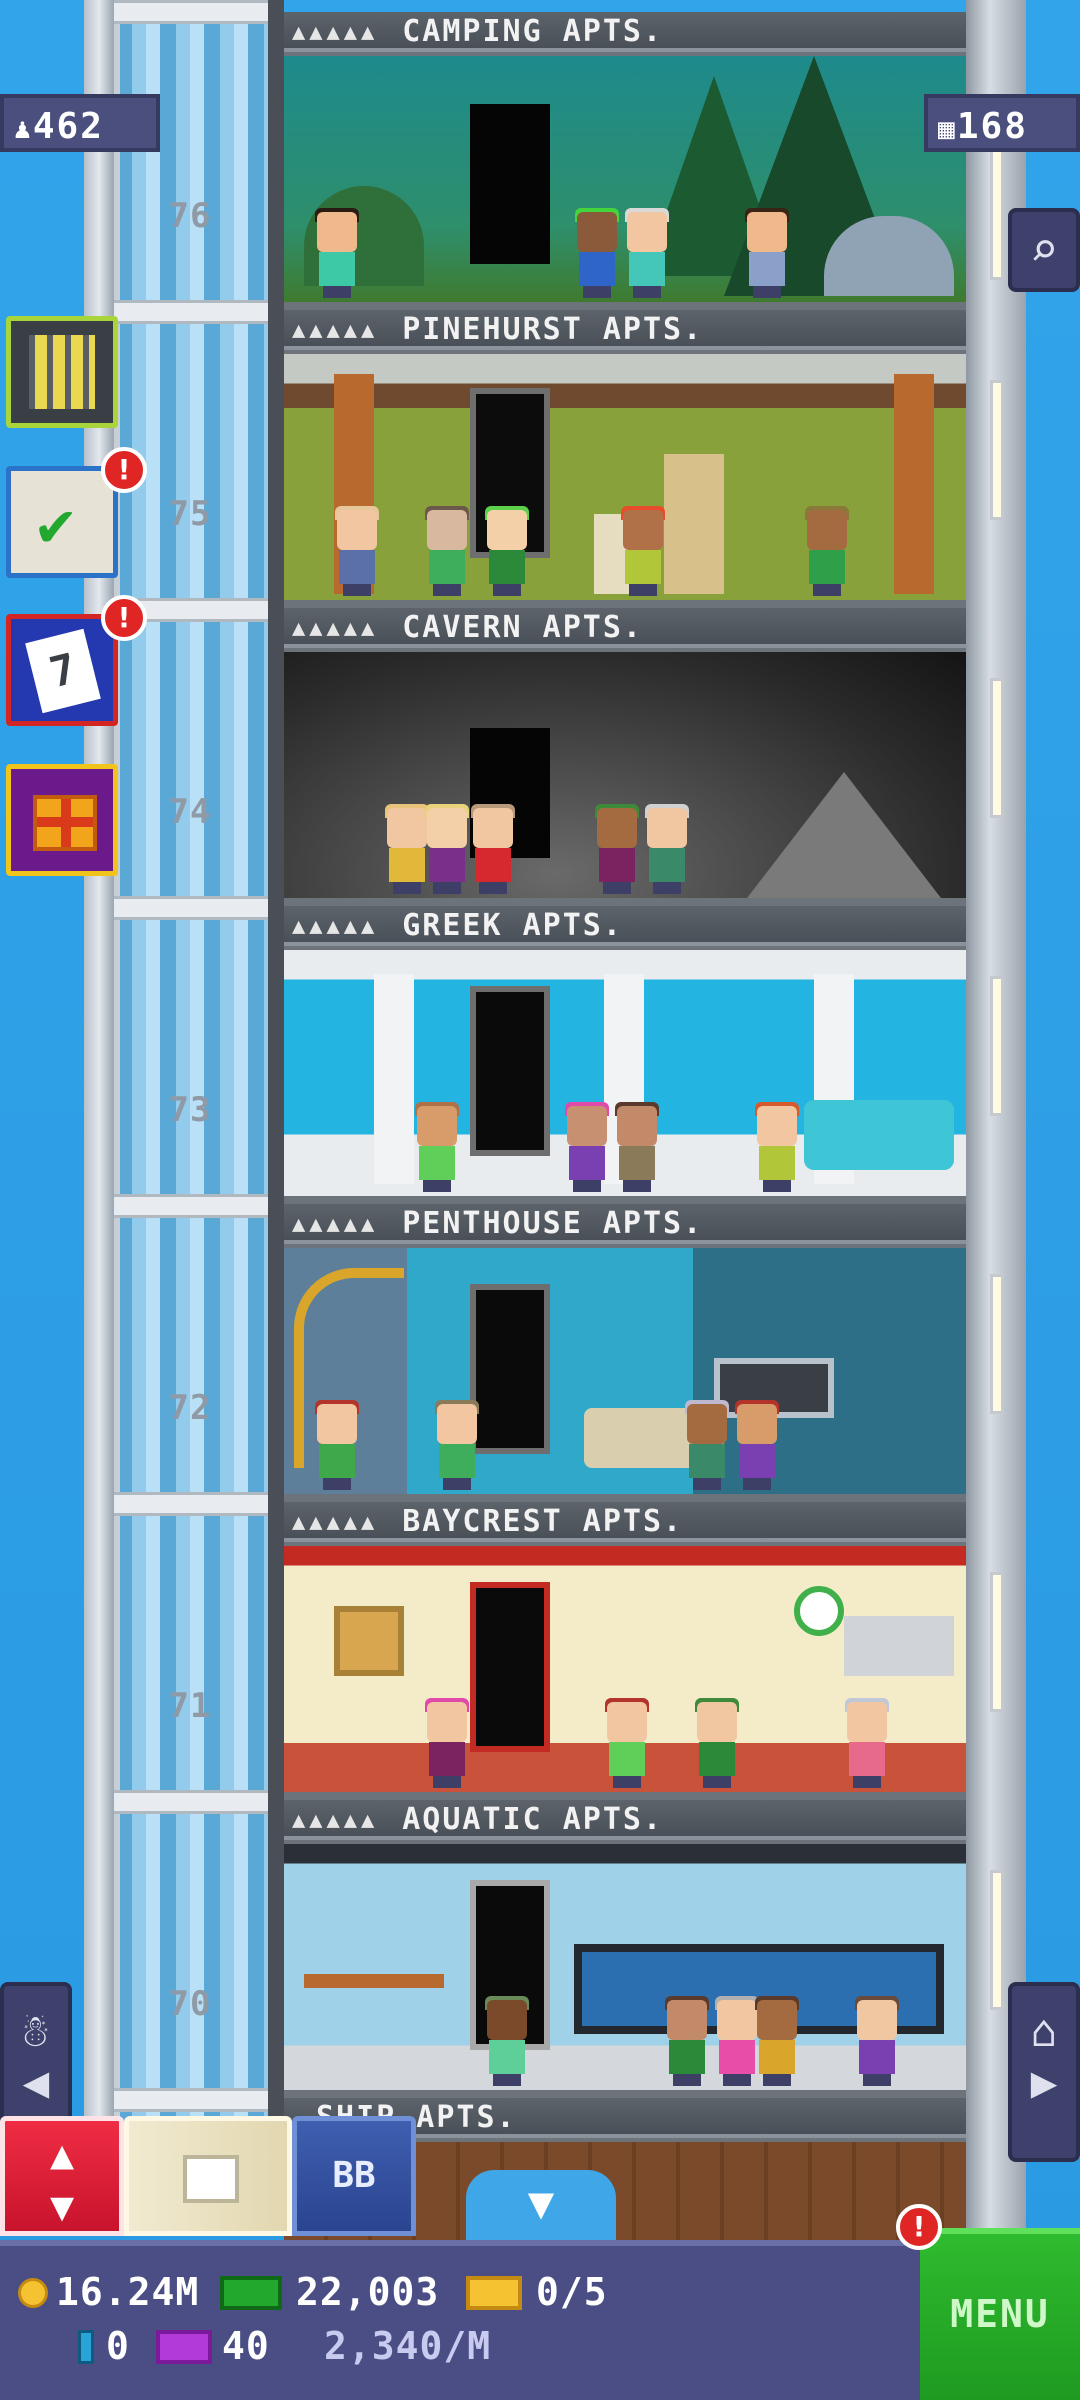 The height and width of the screenshot is (2400, 1080). What do you see at coordinates (625, 1949) in the screenshot?
I see `floor-aquatic: ▲▲▲▲▲ AQUATIC APTS.` at bounding box center [625, 1949].